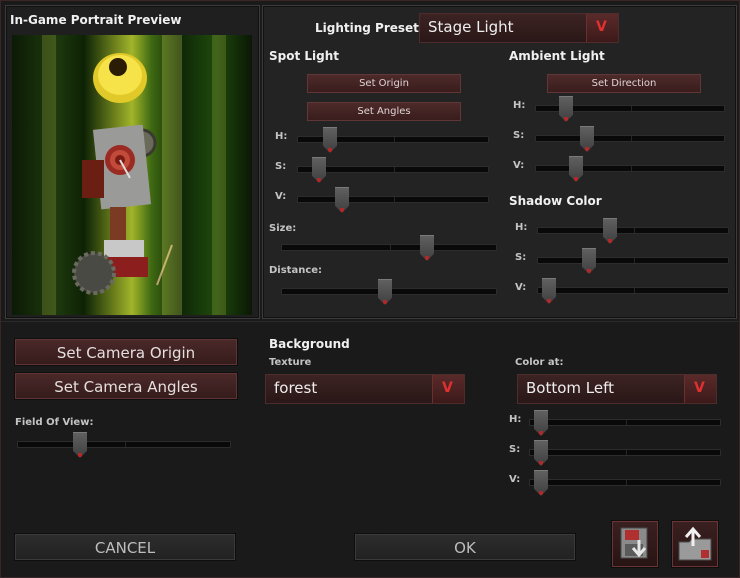 This screenshot has height=578, width=740. What do you see at coordinates (625, 453) in the screenshot?
I see `bg-s-slider` at bounding box center [625, 453].